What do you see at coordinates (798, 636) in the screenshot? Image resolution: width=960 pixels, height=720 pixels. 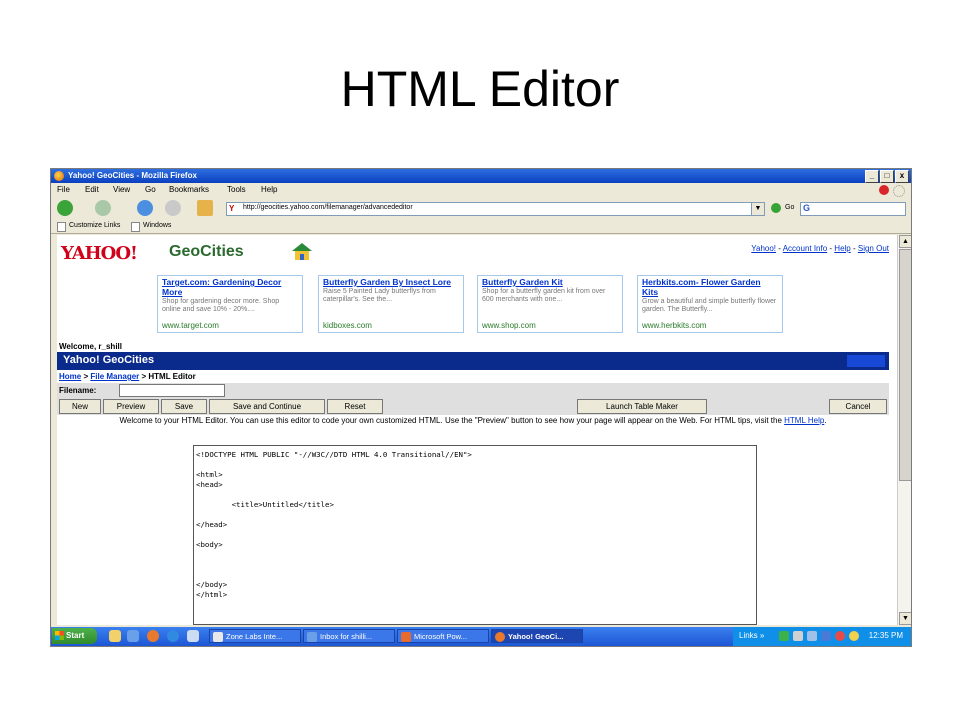 I see `tray-volume-icon` at bounding box center [798, 636].